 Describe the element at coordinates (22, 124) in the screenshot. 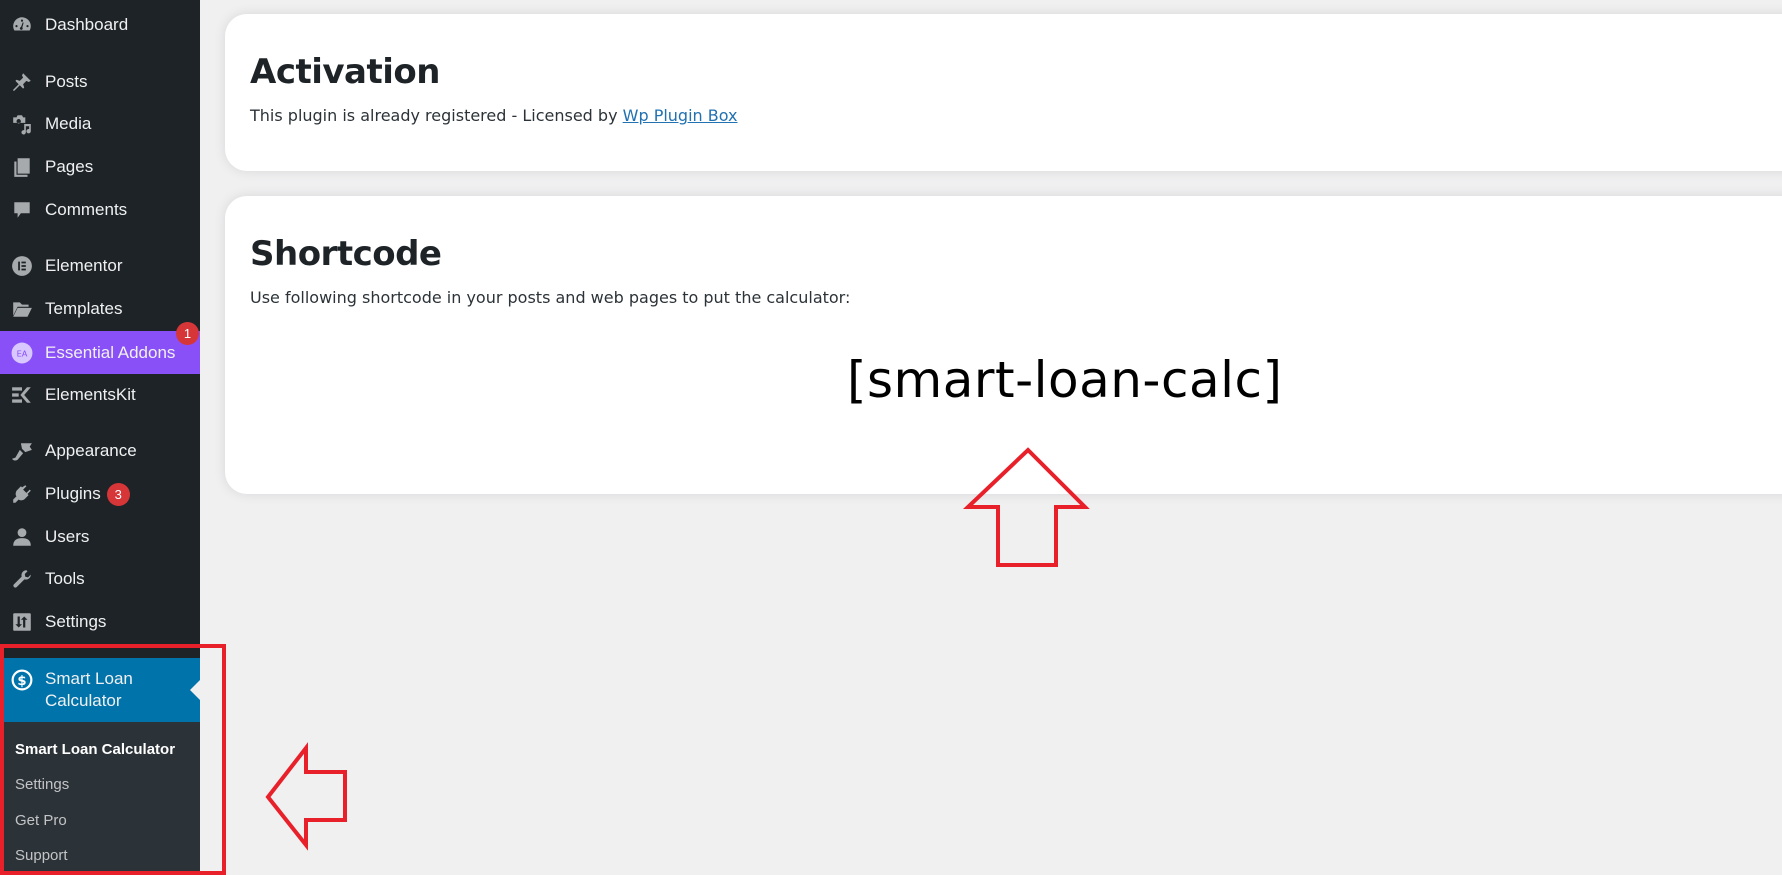

I see `media-icon` at that location.